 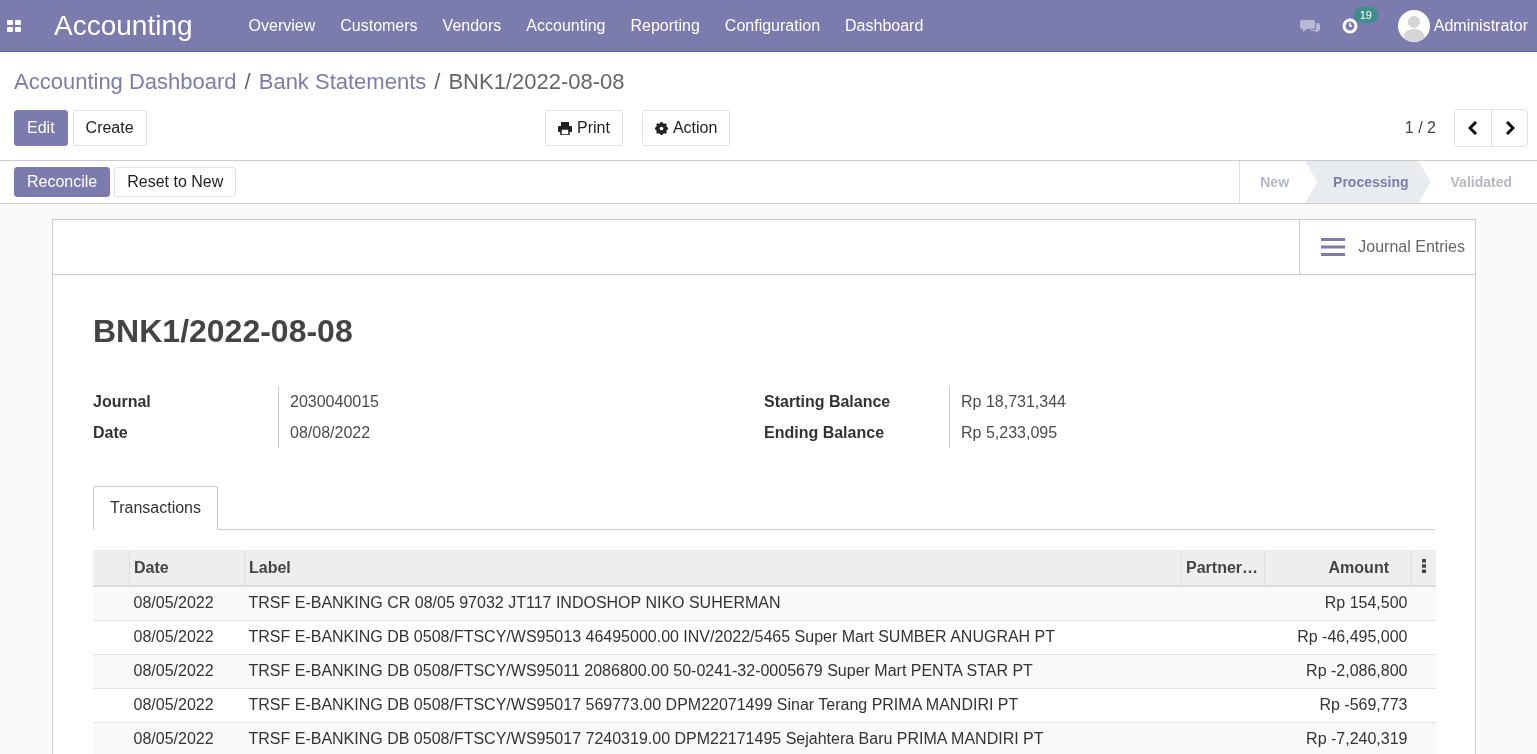 What do you see at coordinates (1338, 637) in the screenshot?
I see `table-cell: Rp -46,495,000` at bounding box center [1338, 637].